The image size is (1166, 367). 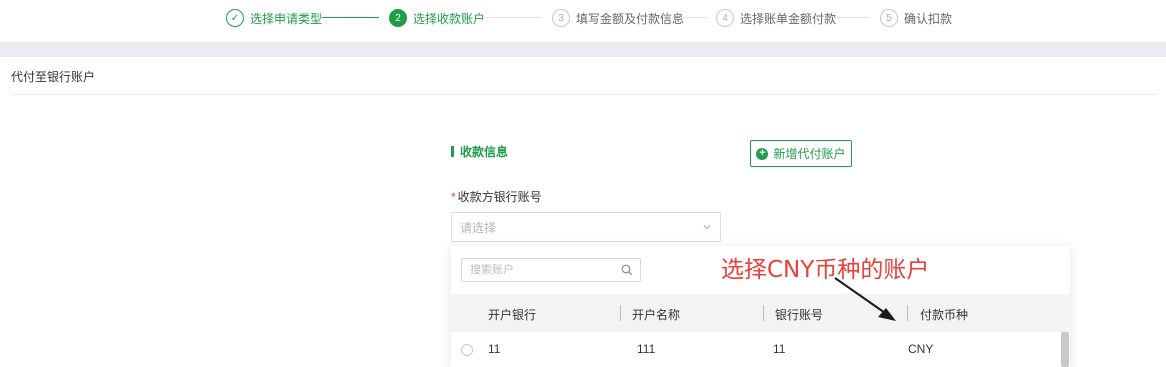 What do you see at coordinates (779, 349) in the screenshot?
I see `cell-account: 11` at bounding box center [779, 349].